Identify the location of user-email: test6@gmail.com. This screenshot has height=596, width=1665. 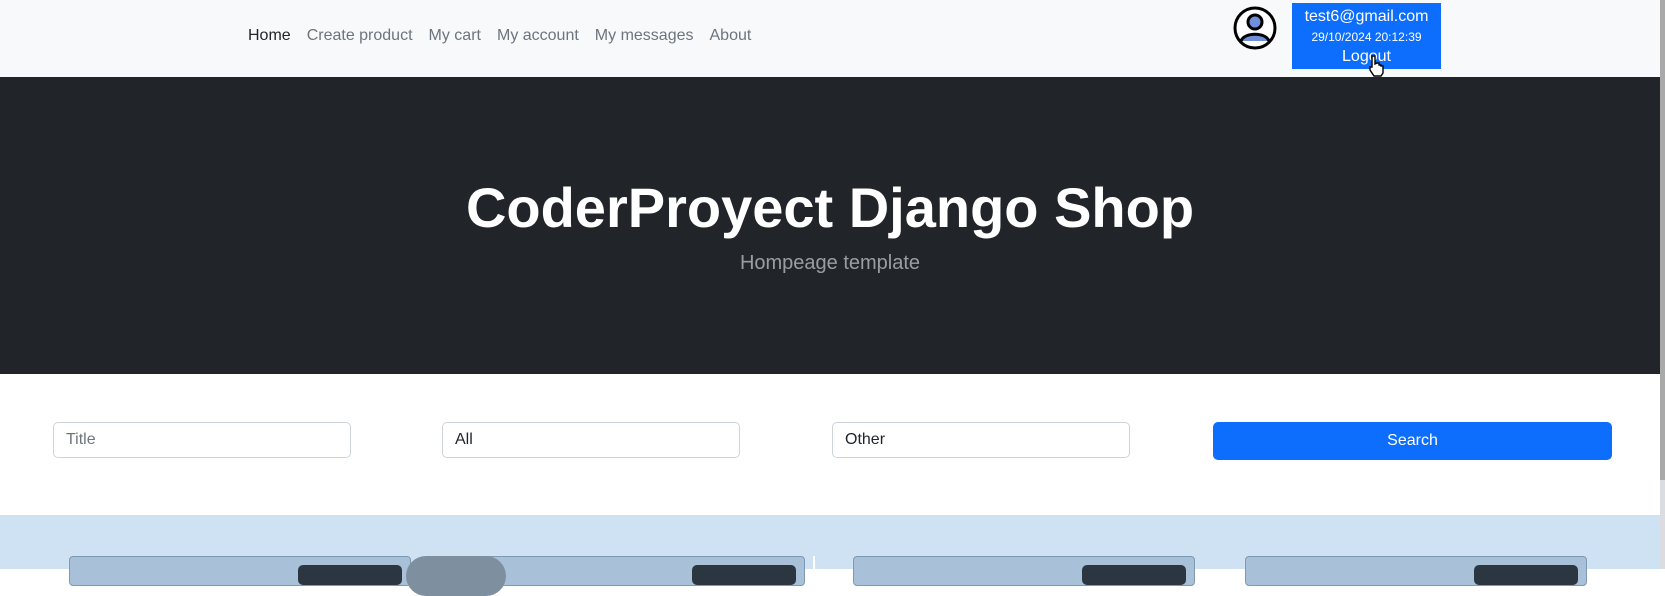
(1366, 16).